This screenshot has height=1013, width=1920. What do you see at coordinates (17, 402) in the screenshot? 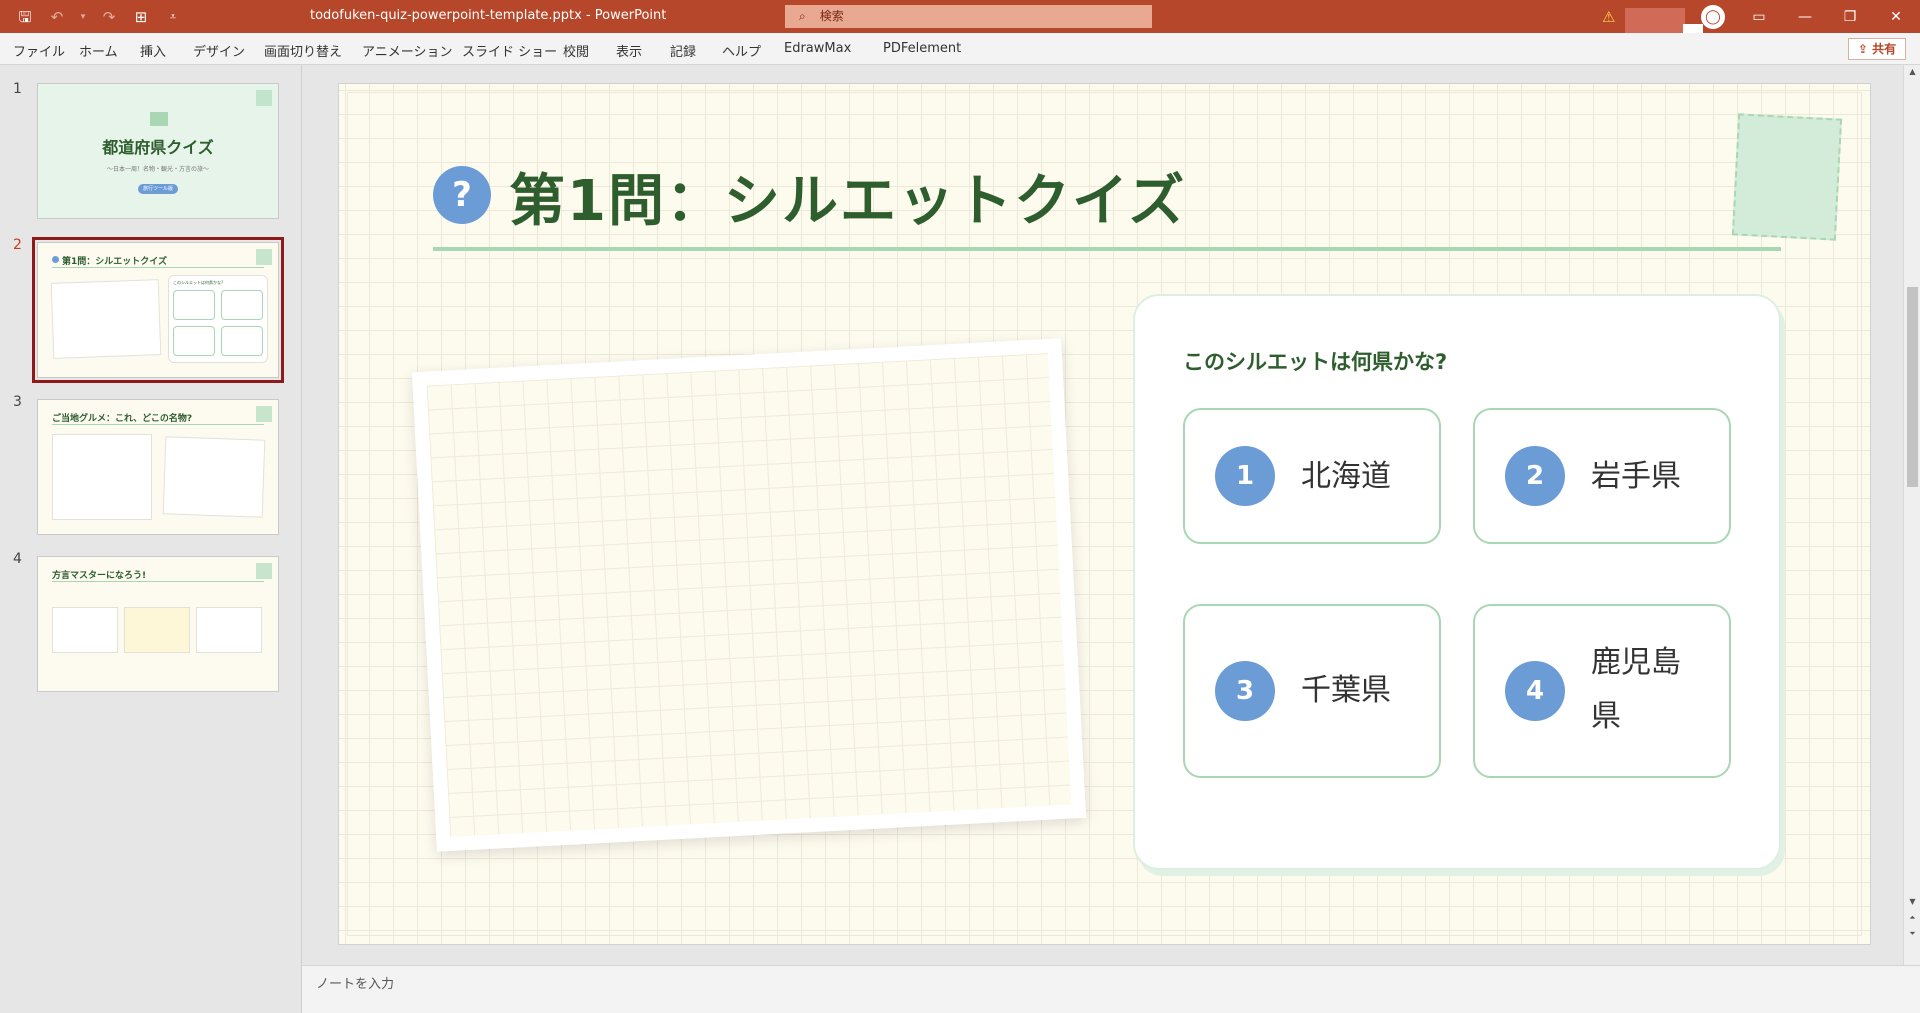
I see `slide-number: 3` at bounding box center [17, 402].